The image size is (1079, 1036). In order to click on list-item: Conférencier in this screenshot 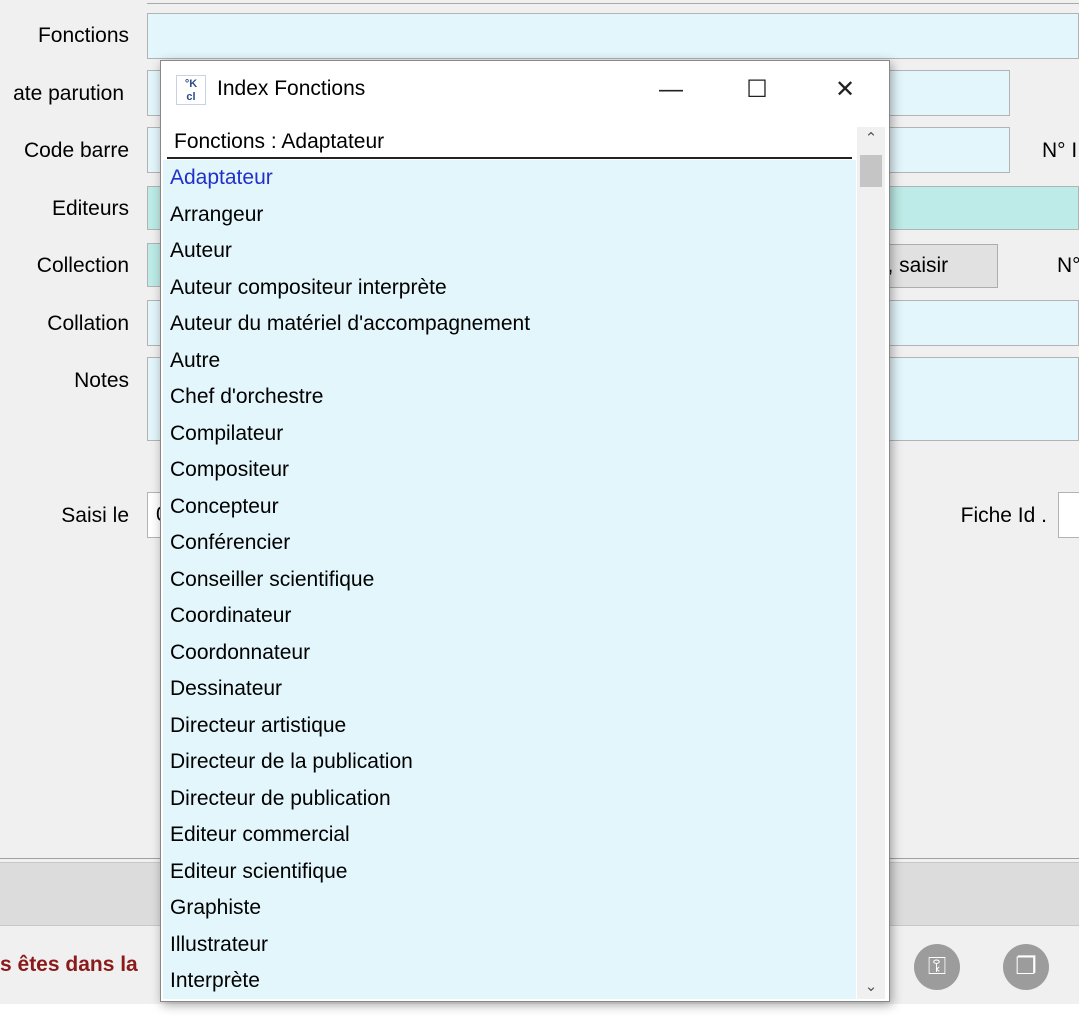, I will do `click(509, 543)`.